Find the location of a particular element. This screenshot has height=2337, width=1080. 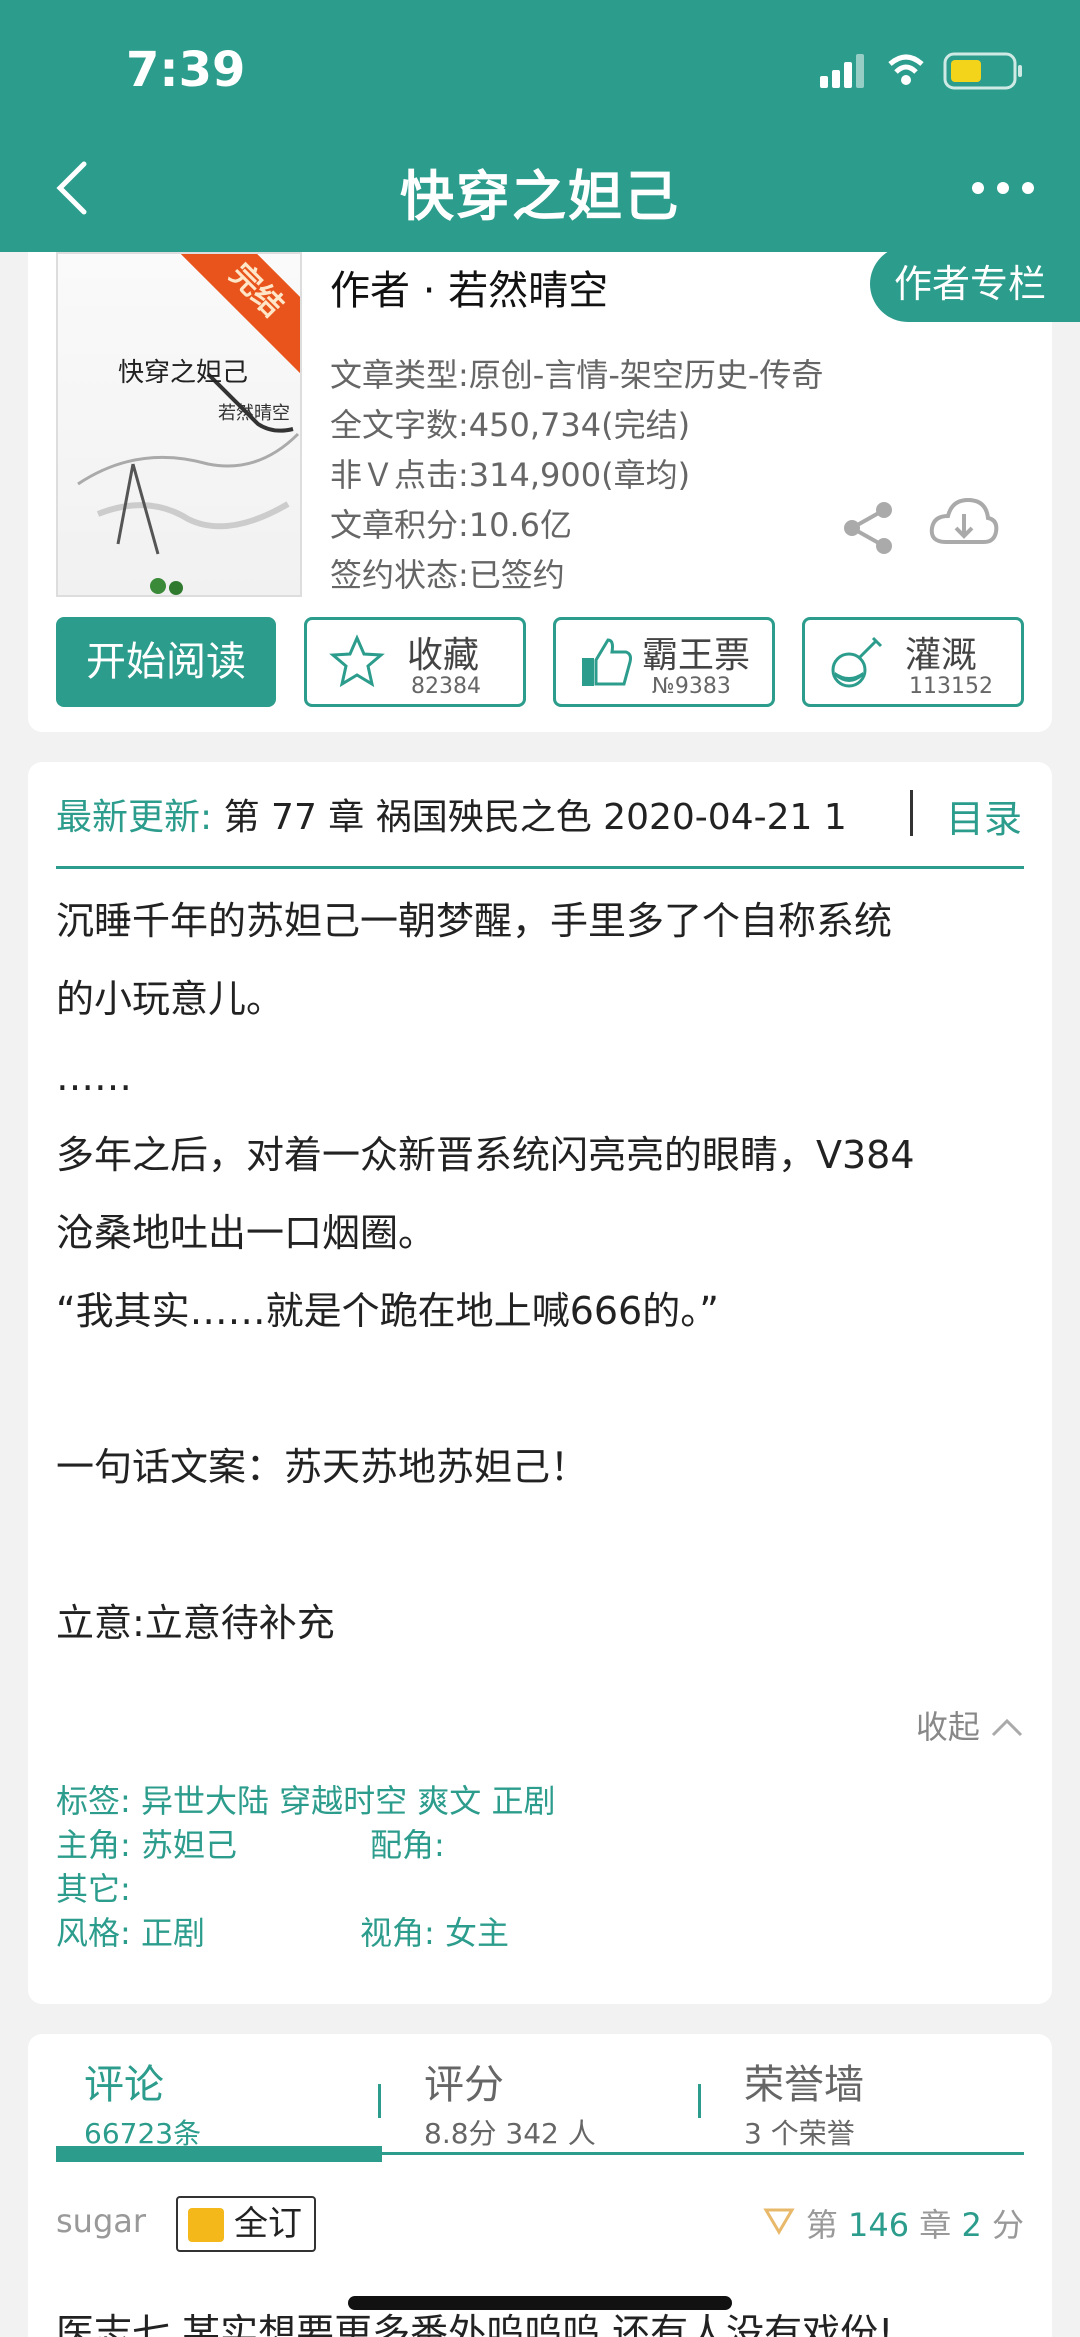

style-line: 风格: 正剧 is located at coordinates (130, 1933).